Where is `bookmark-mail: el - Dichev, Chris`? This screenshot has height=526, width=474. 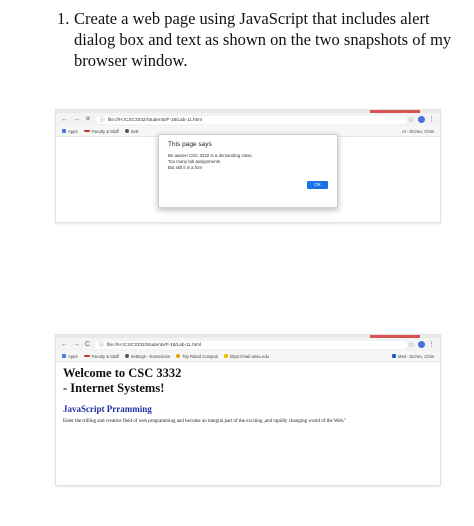
bookmark-mail: el - Dichev, Chris is located at coordinates (418, 131).